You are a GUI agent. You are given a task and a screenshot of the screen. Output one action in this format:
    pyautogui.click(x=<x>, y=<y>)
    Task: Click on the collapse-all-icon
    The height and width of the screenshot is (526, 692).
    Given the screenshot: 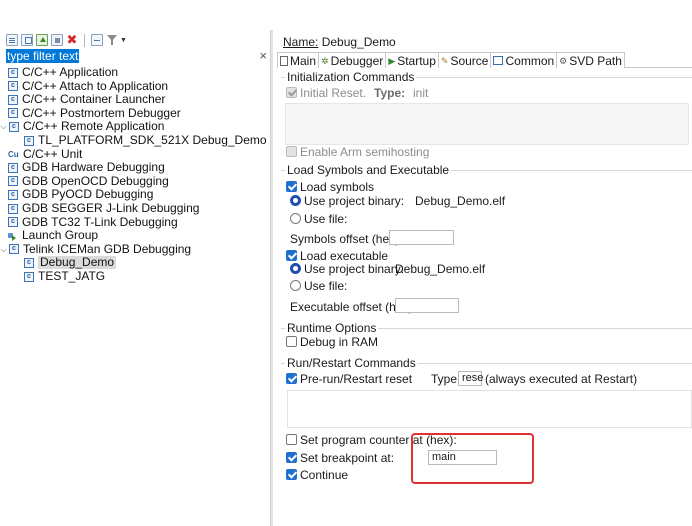 What is the action you would take?
    pyautogui.click(x=97, y=40)
    